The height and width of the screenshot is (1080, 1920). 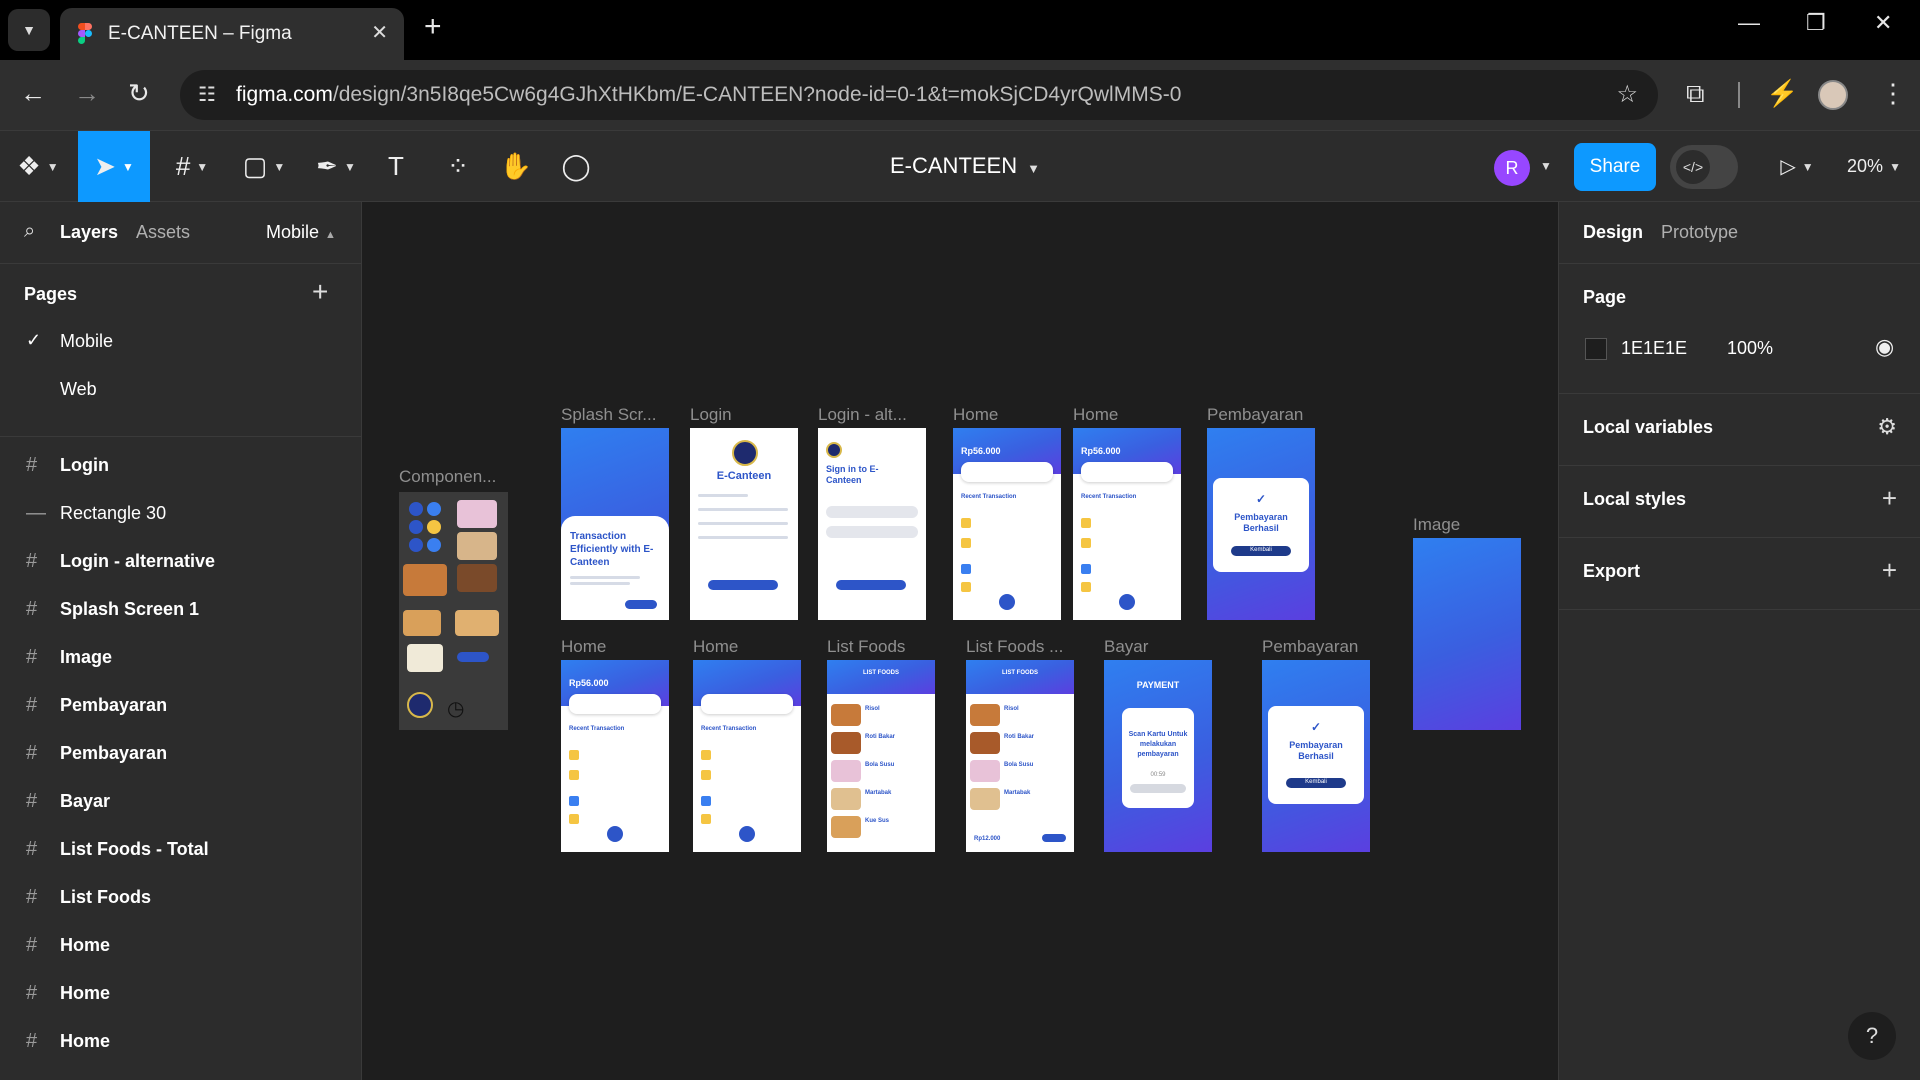 I want to click on tab-prototype: Prototype, so click(x=1699, y=232).